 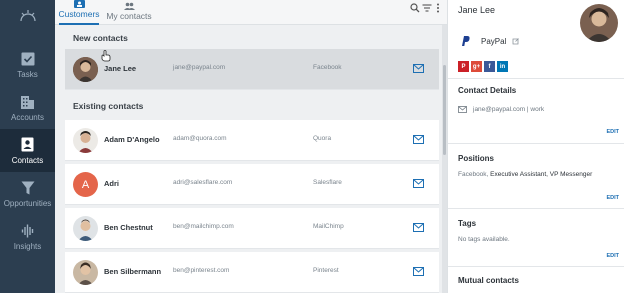 I want to click on edit-tags-link: EDIT, so click(x=612, y=256).